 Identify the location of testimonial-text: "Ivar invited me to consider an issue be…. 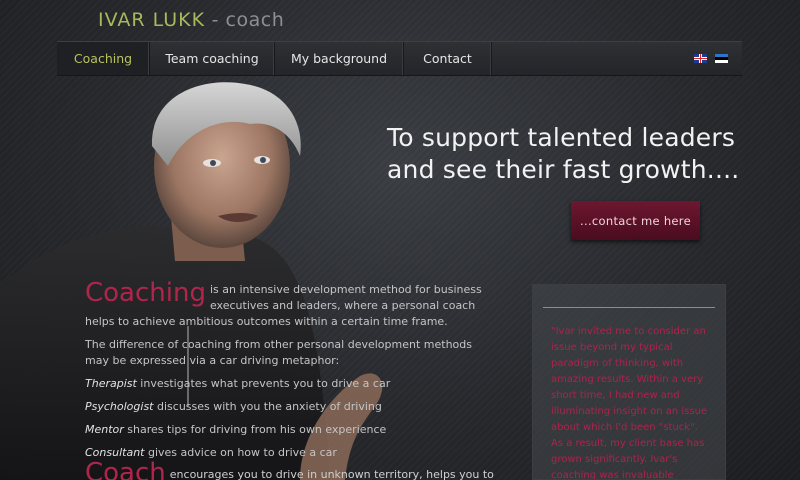
(629, 403).